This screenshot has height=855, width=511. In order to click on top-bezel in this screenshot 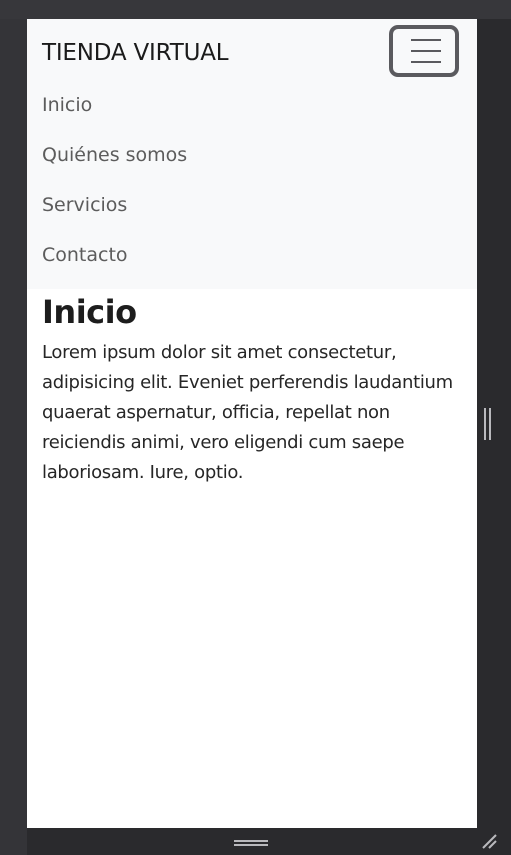, I will do `click(255, 9)`.